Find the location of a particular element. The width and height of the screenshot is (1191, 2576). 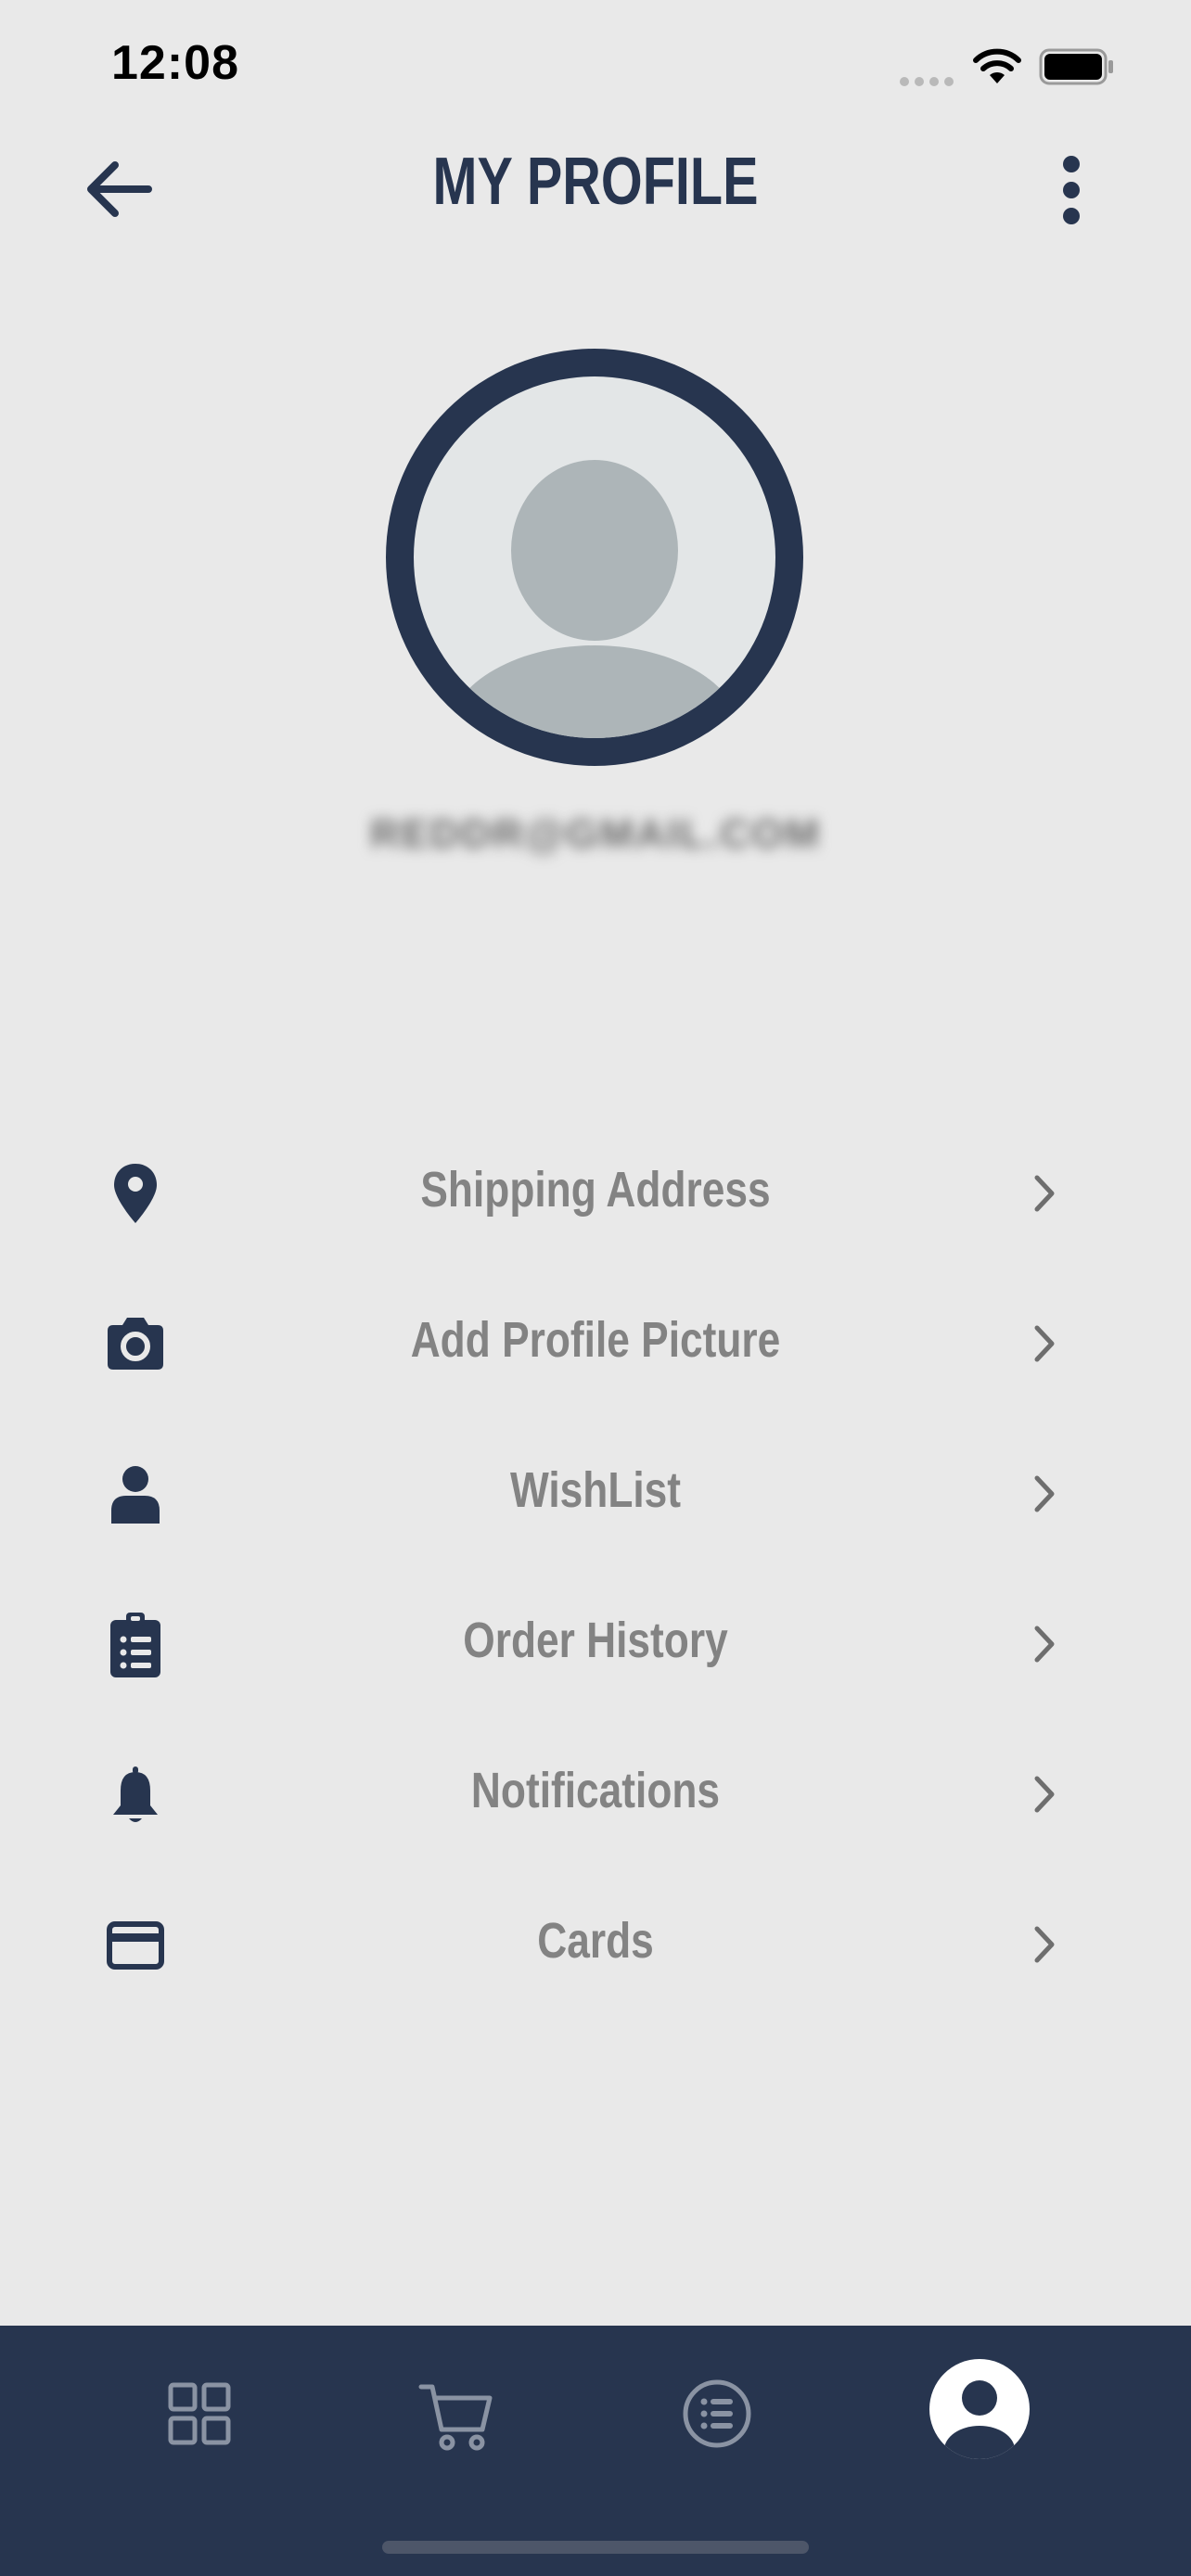

menu-item-add-profile-picture: Add Profile Picture is located at coordinates (595, 1344).